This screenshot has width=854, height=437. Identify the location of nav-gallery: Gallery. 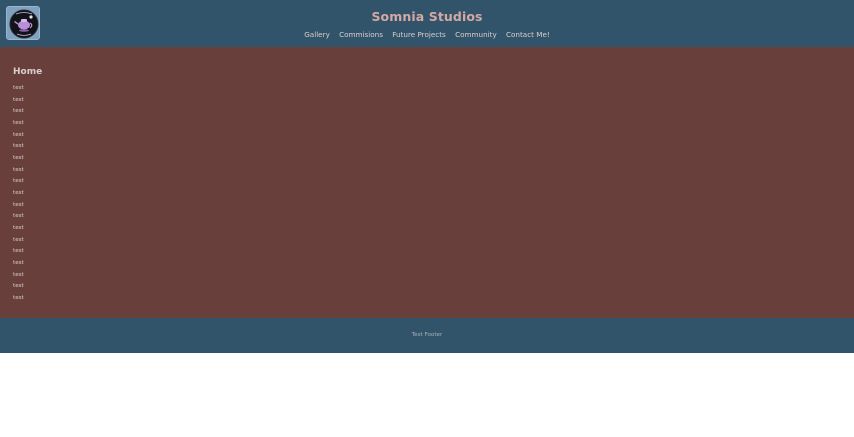
(317, 34).